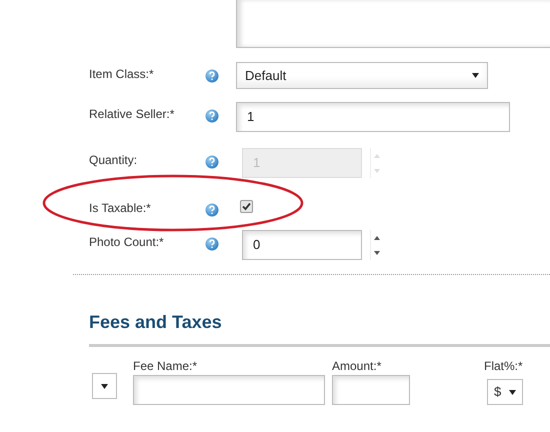 The height and width of the screenshot is (432, 550). Describe the element at coordinates (165, 366) in the screenshot. I see `column-label: Fee Name:*` at that location.